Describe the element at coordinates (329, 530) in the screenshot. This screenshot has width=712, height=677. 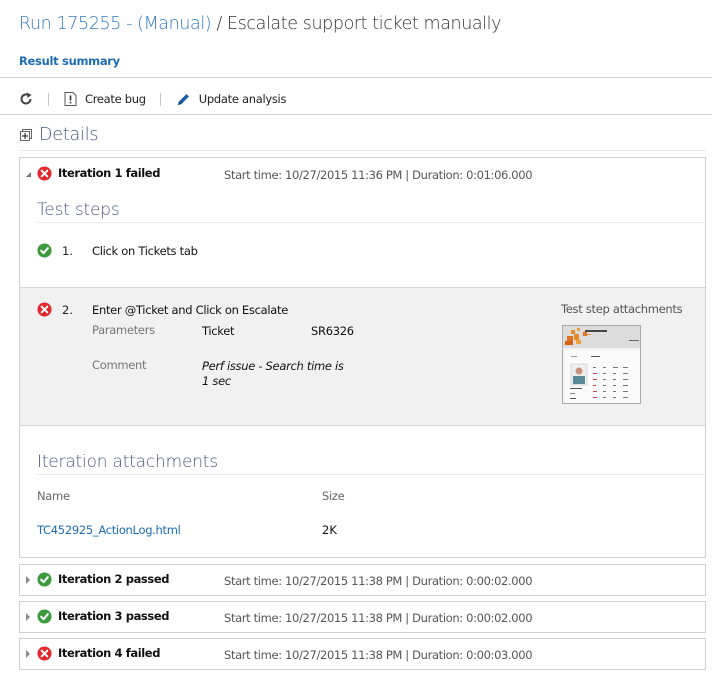
I see `attachment-size: 2K` at that location.